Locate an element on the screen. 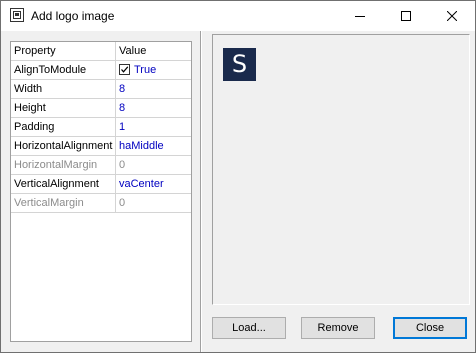 Image resolution: width=476 pixels, height=353 pixels. checkmark-icon is located at coordinates (125, 69).